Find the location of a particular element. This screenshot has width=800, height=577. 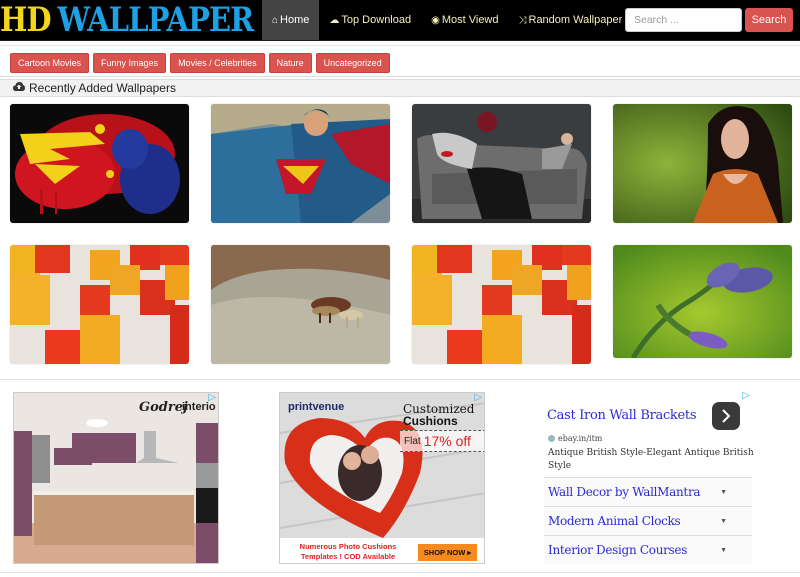

logo-wallpaper: WALLPAPER is located at coordinates (155, 20).